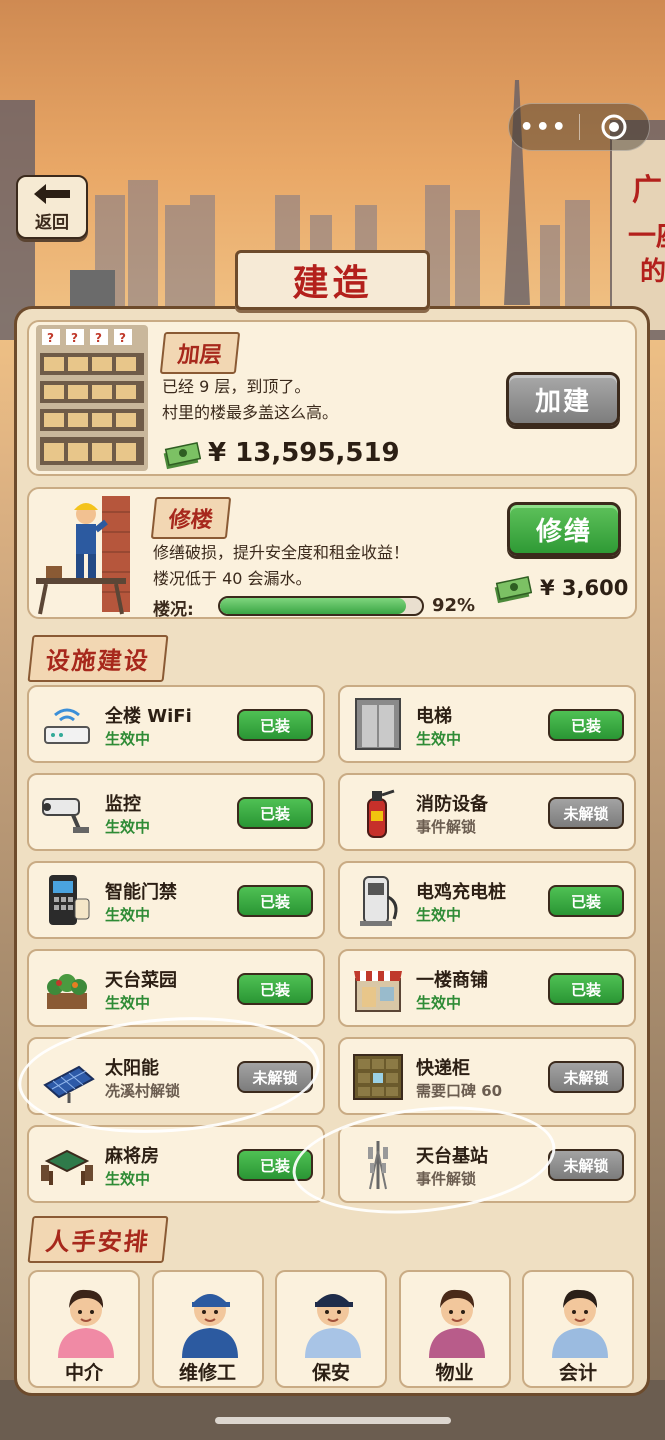 This screenshot has width=665, height=1440. Describe the element at coordinates (333, 1326) in the screenshot. I see `security-guard-avatar-icon` at that location.